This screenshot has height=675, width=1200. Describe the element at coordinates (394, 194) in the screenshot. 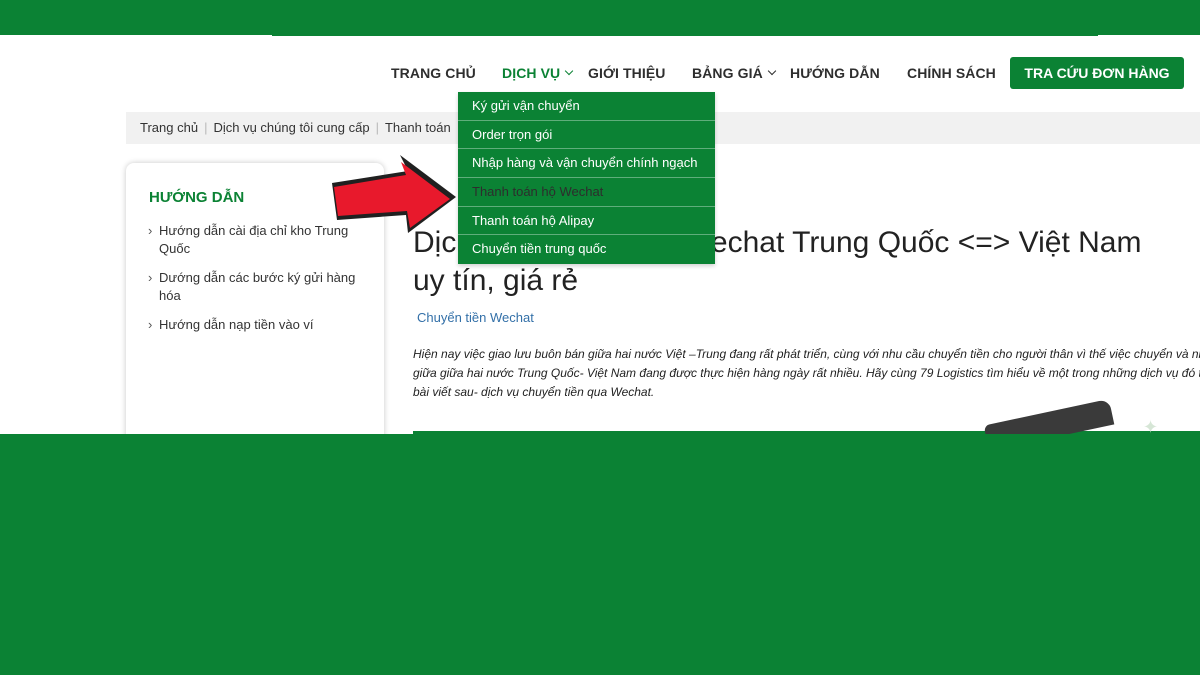

I see `red-arrow-annotation` at that location.